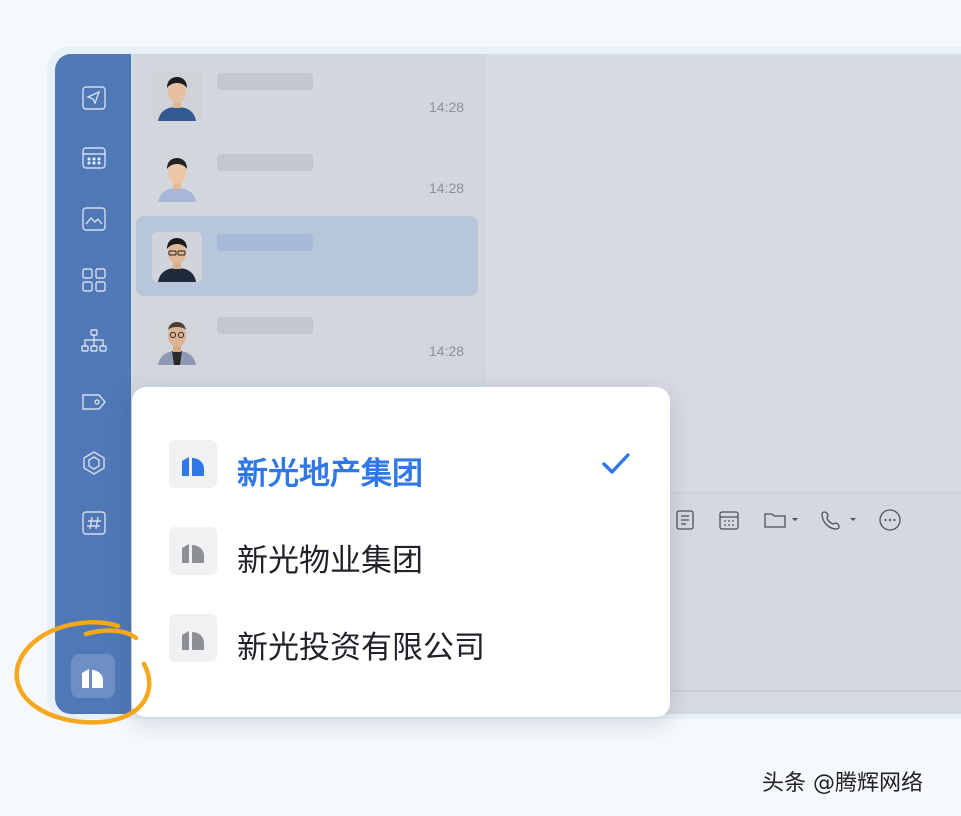 The height and width of the screenshot is (816, 961). What do you see at coordinates (361, 648) in the screenshot?
I see `org-name: 新光投资有限公司` at bounding box center [361, 648].